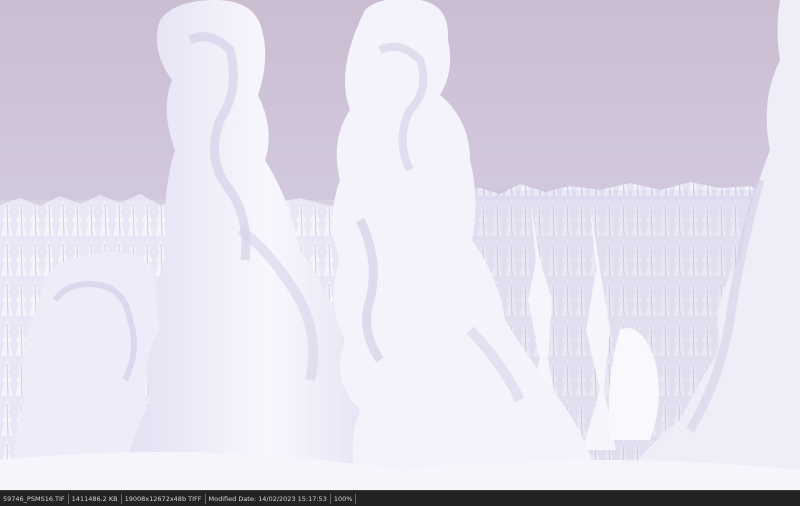  Describe the element at coordinates (267, 498) in the screenshot. I see `status-modified-date: Modified Date: 14/02/2023 15:17:53` at that location.